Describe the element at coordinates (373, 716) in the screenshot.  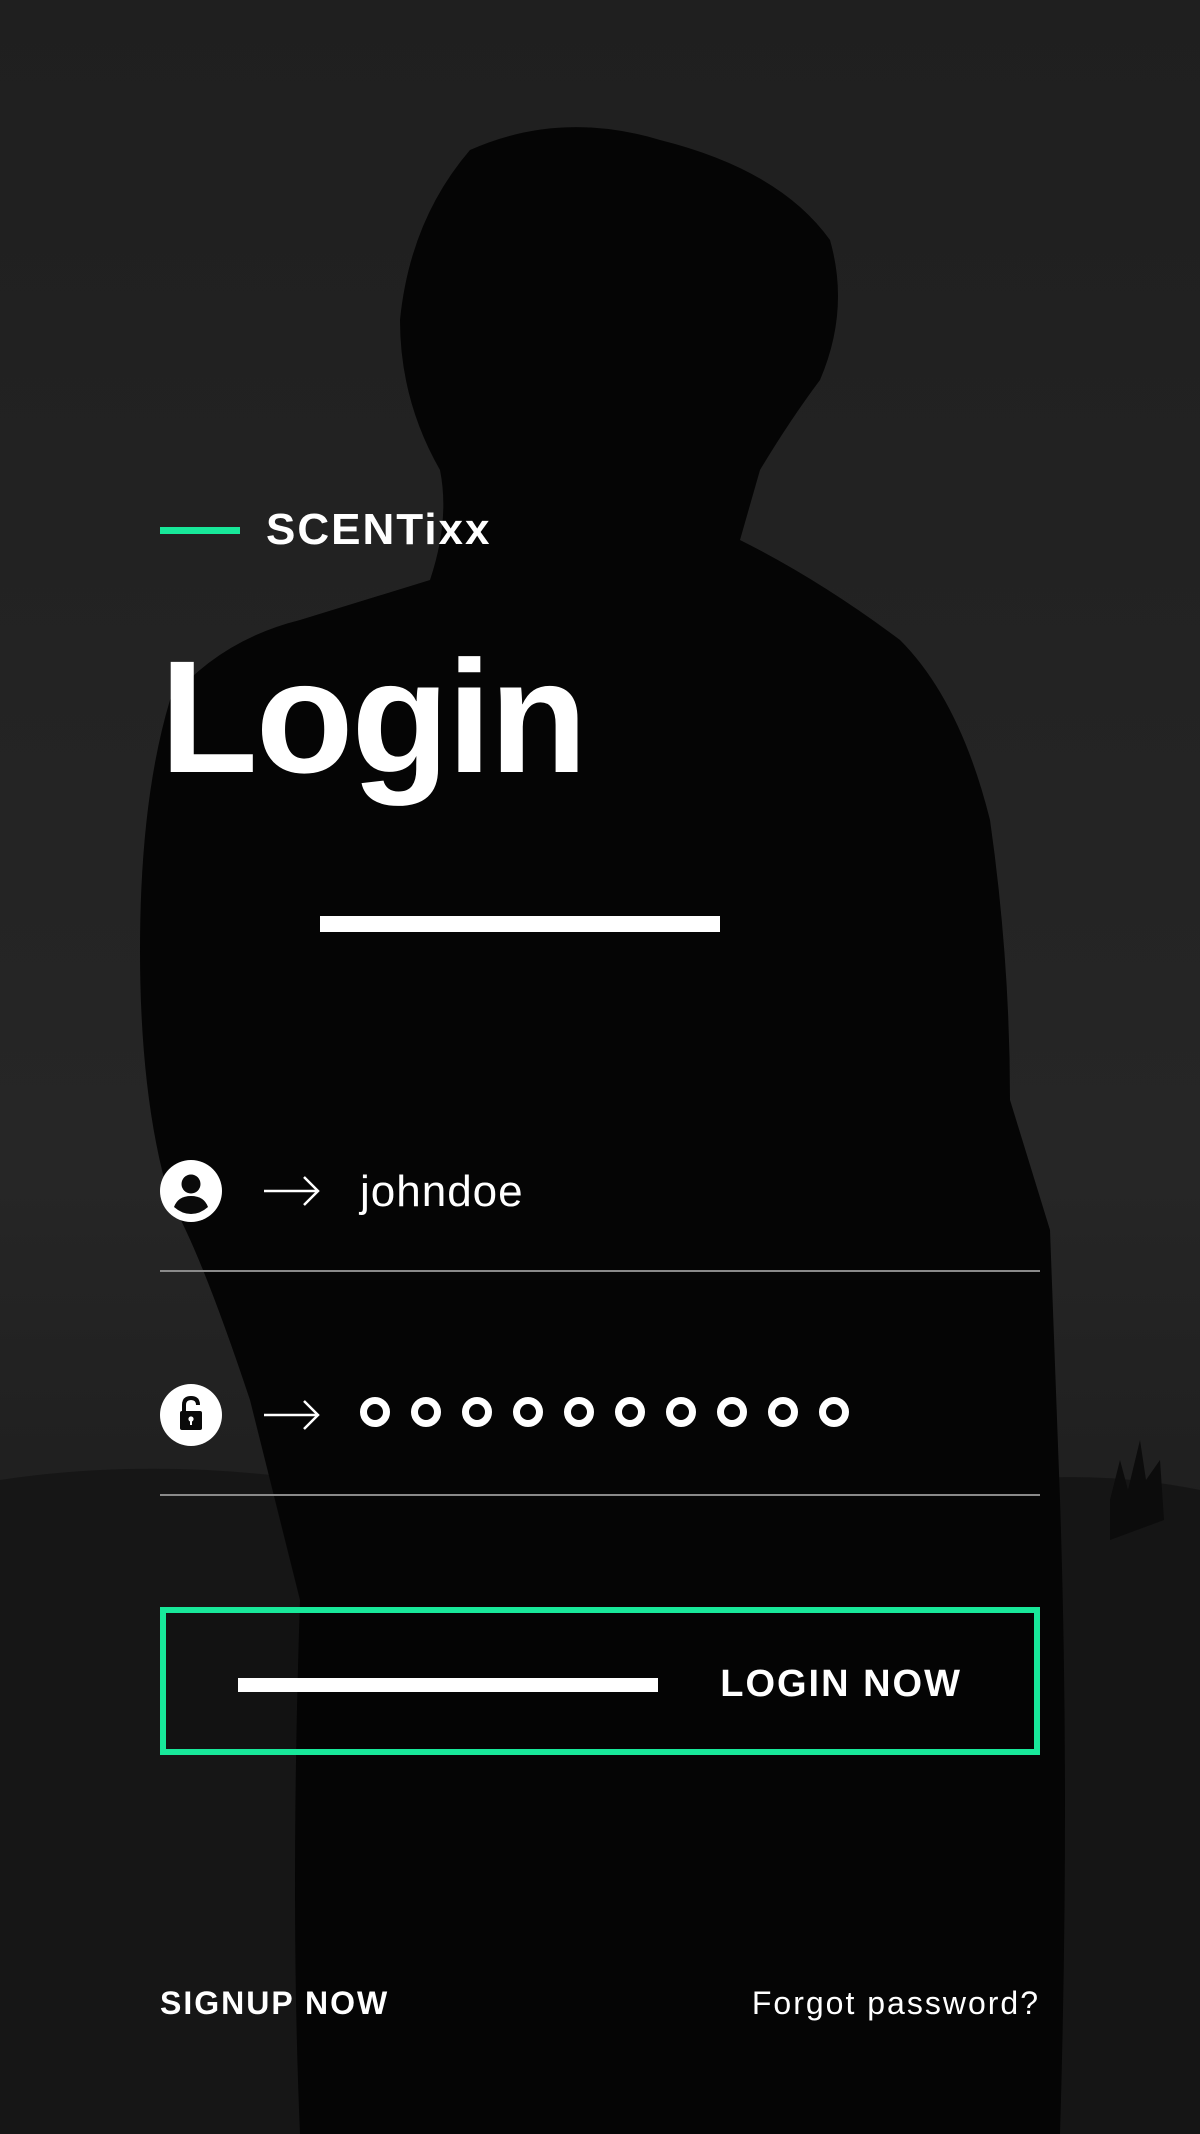
I see `page-title: Login` at that location.